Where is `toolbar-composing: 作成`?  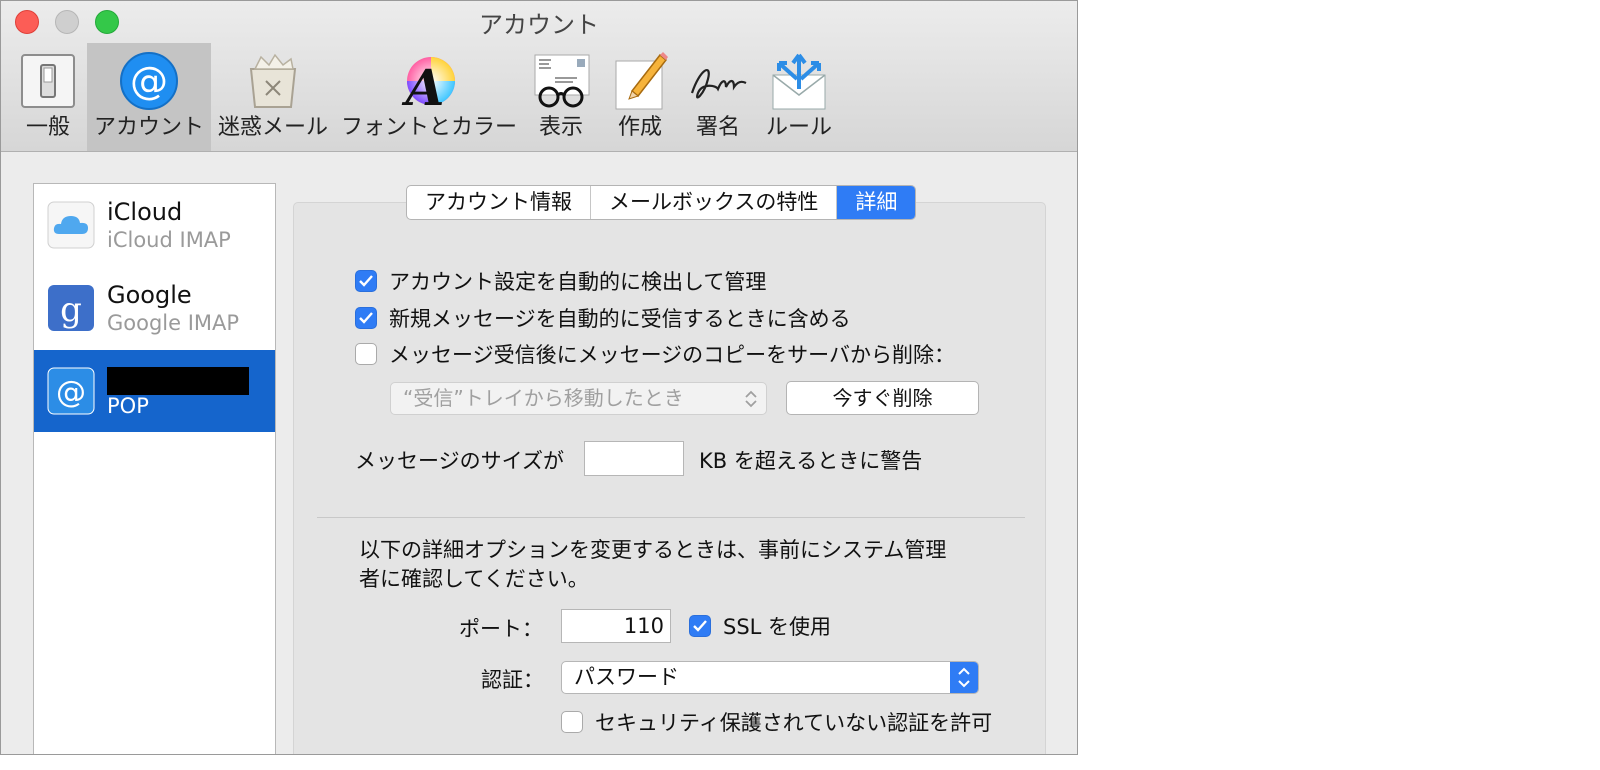
toolbar-composing: 作成 is located at coordinates (640, 97).